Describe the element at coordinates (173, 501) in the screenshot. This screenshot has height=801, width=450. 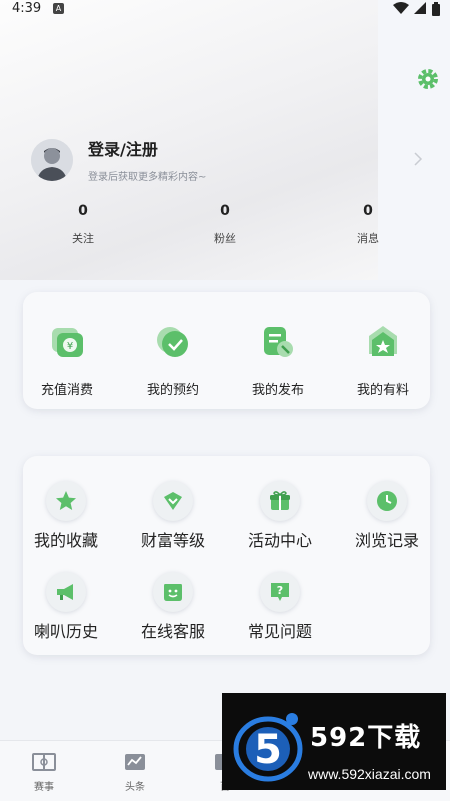
I see `wealth-level-icon` at that location.